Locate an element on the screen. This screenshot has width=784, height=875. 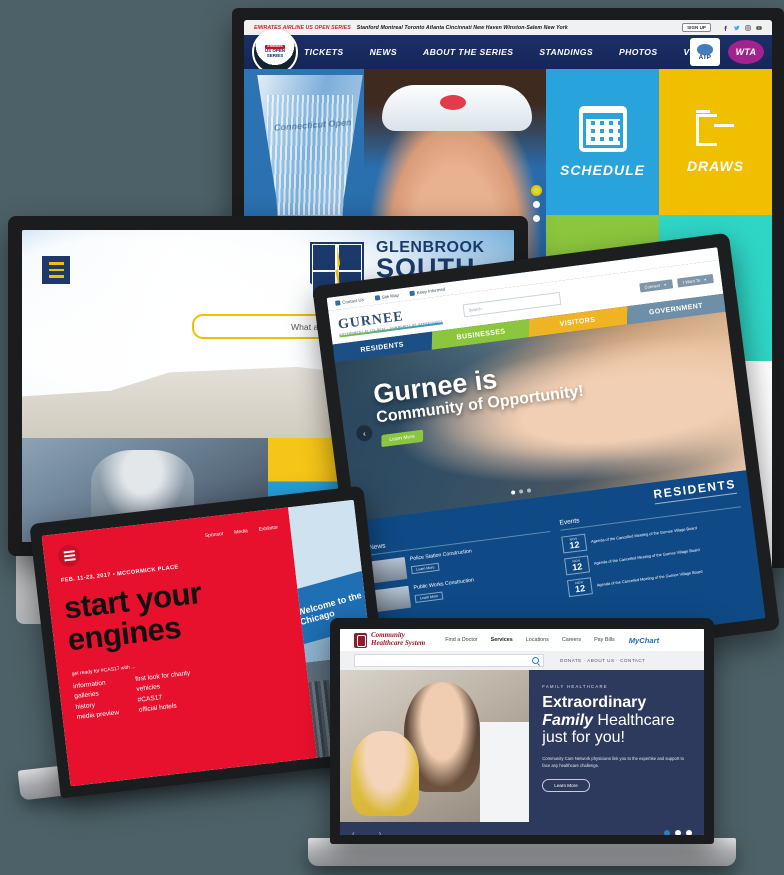
tile-schedule-label: SCHEDULE is located at coordinates (602, 170).